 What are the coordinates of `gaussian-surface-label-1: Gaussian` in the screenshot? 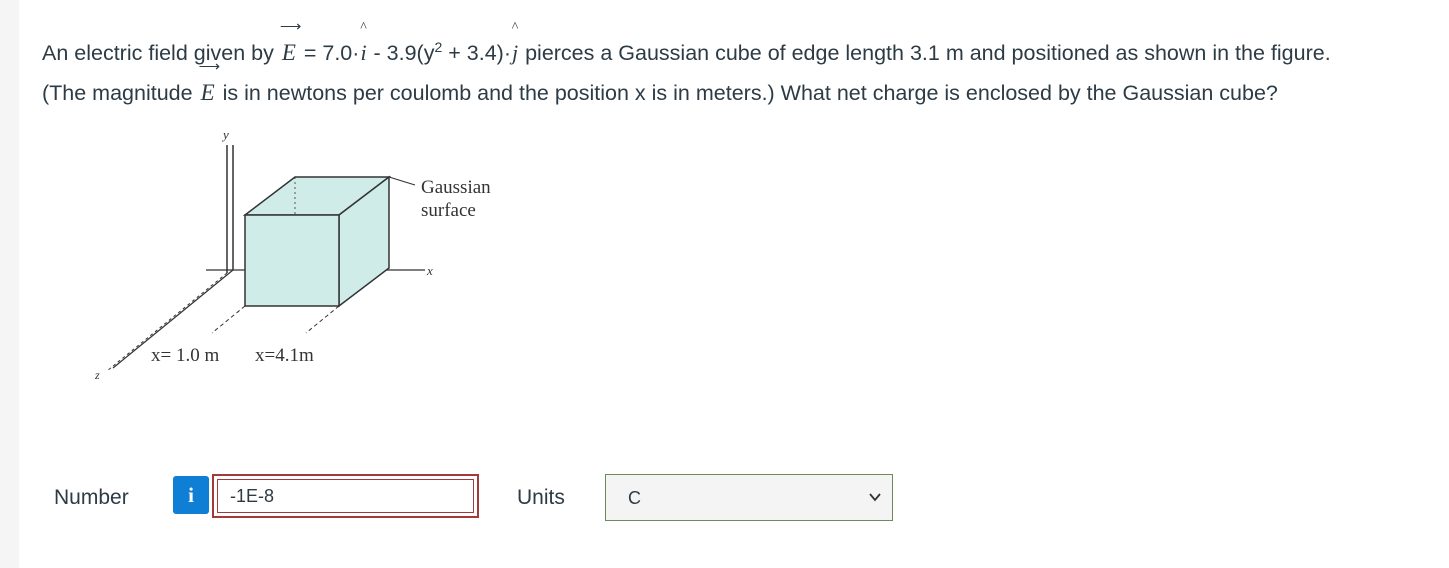 It's located at (456, 187).